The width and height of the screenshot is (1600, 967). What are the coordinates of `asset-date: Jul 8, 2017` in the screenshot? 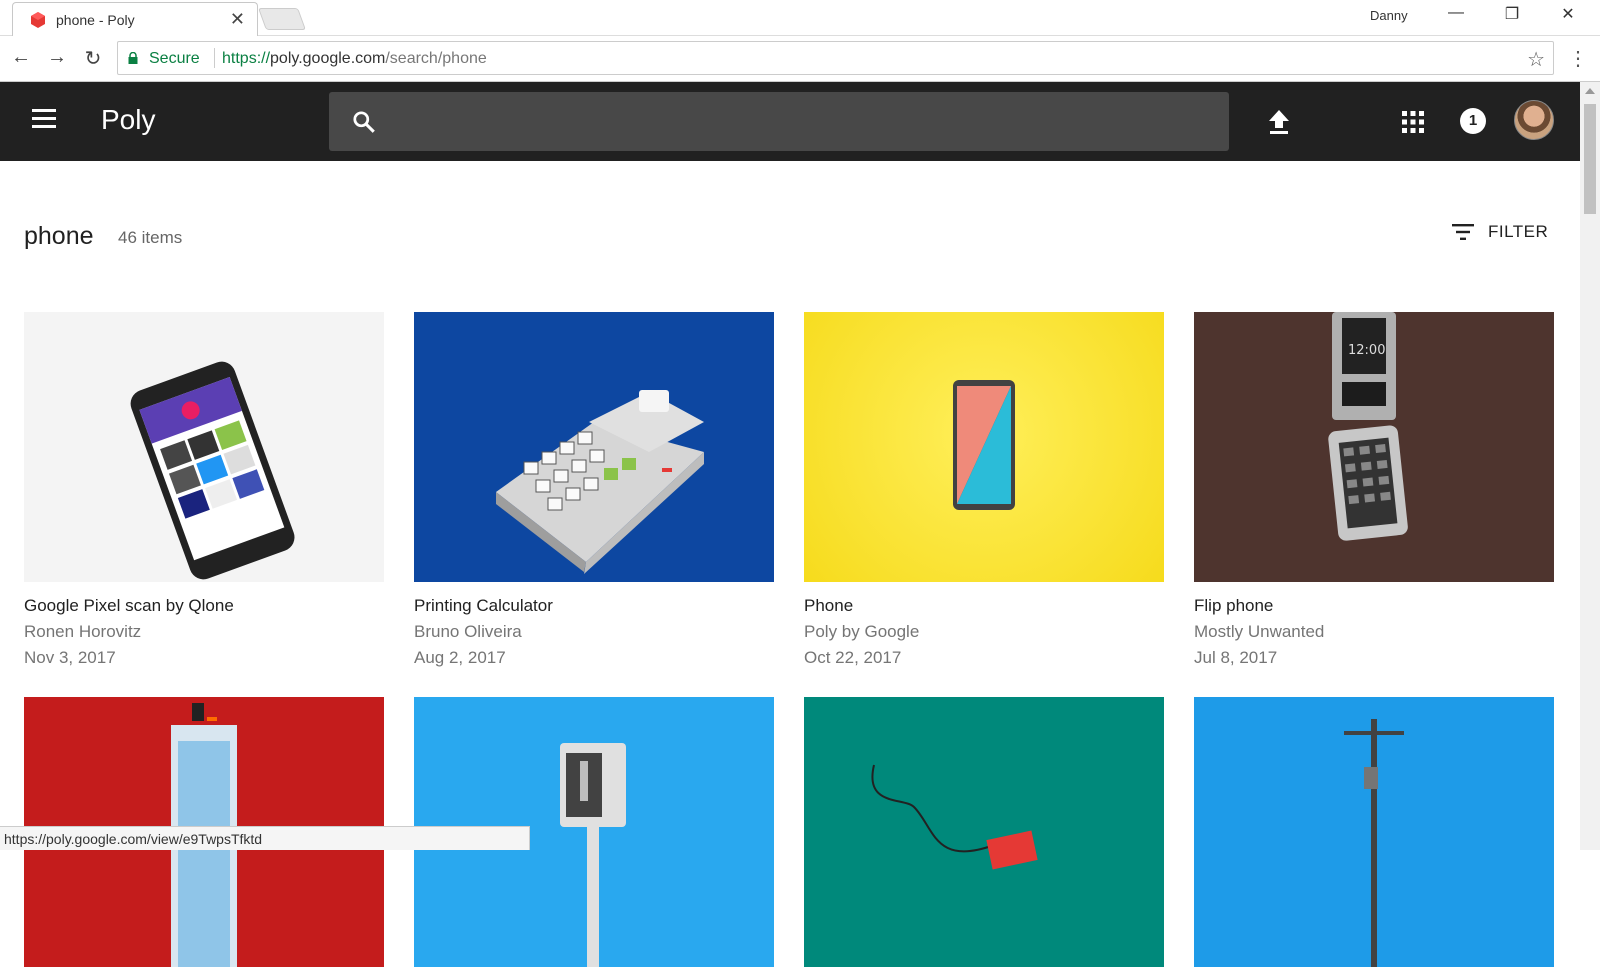 It's located at (1236, 657).